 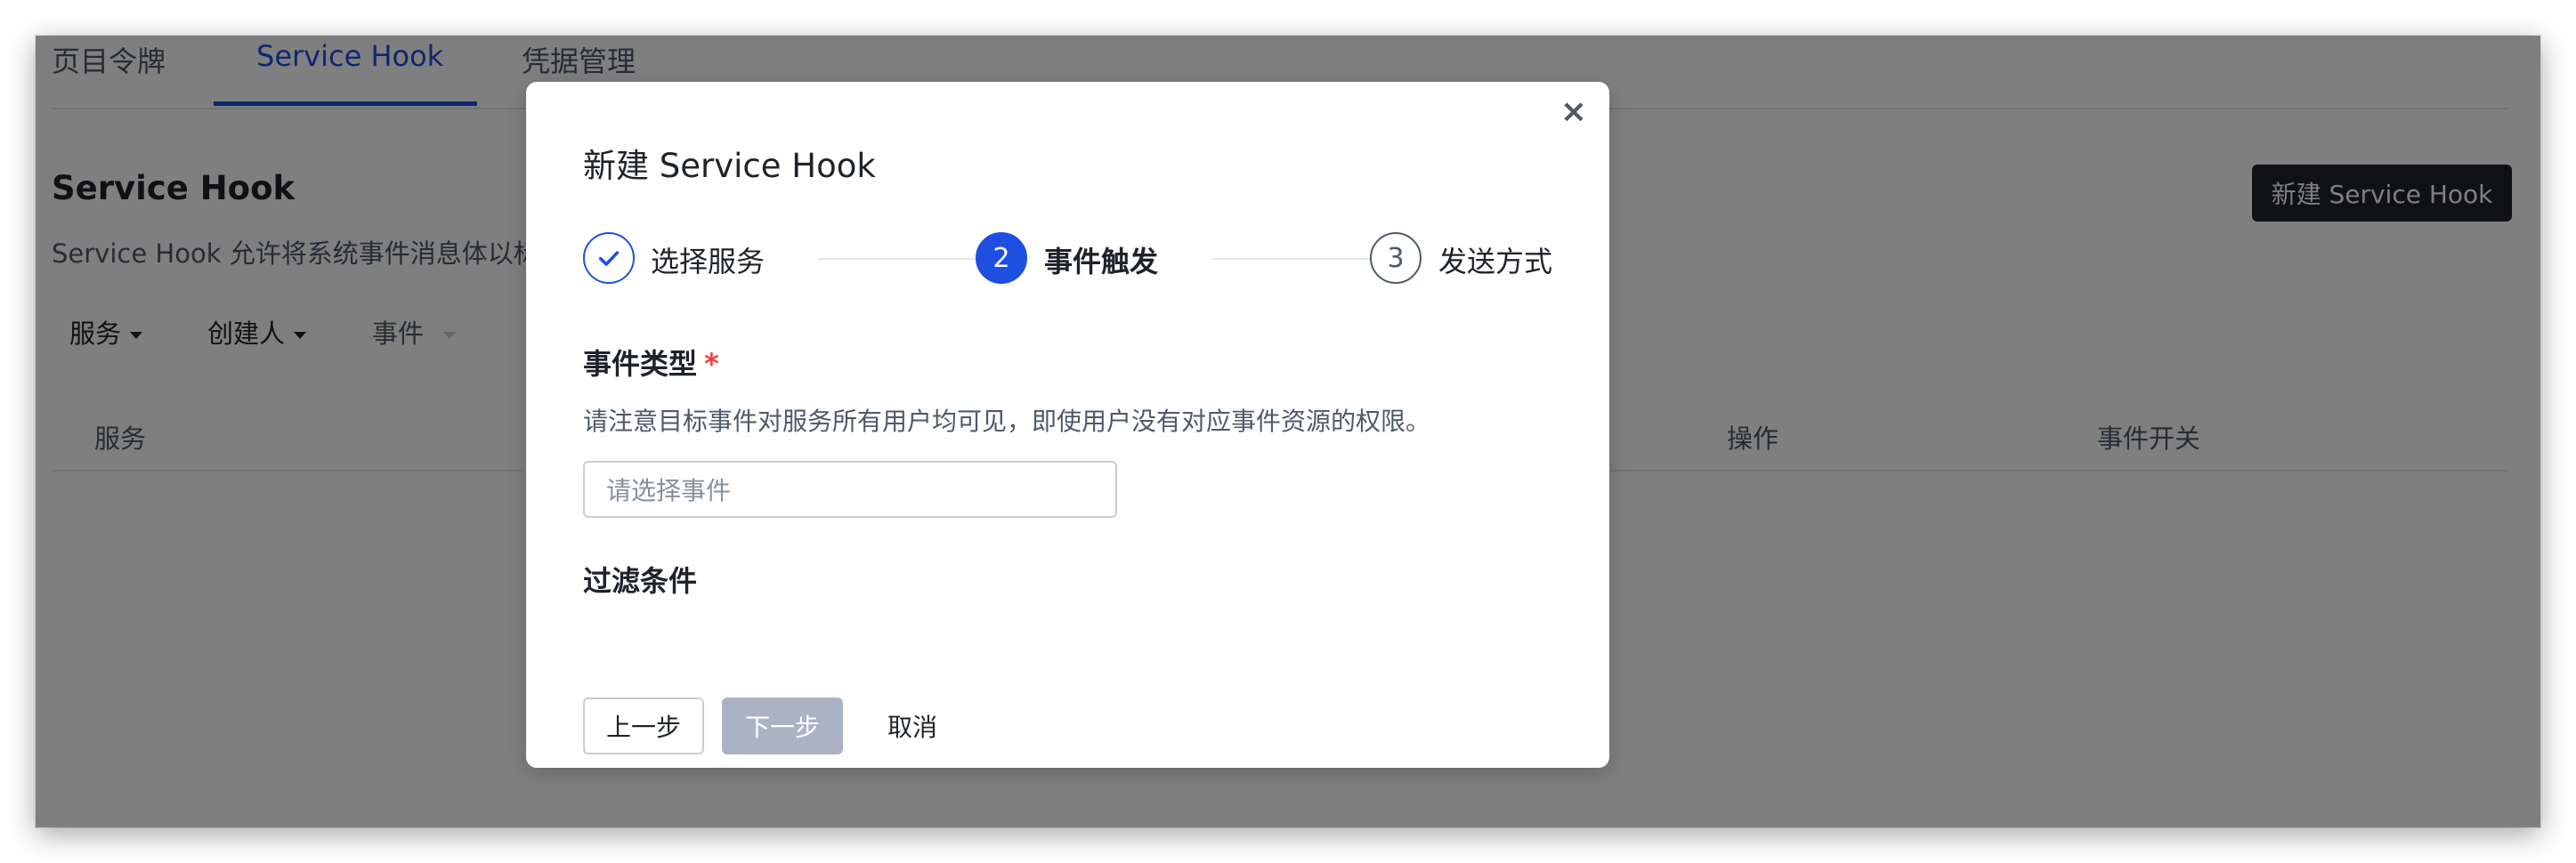 What do you see at coordinates (729, 166) in the screenshot?
I see `dialog-title: 新建 Service Hook` at bounding box center [729, 166].